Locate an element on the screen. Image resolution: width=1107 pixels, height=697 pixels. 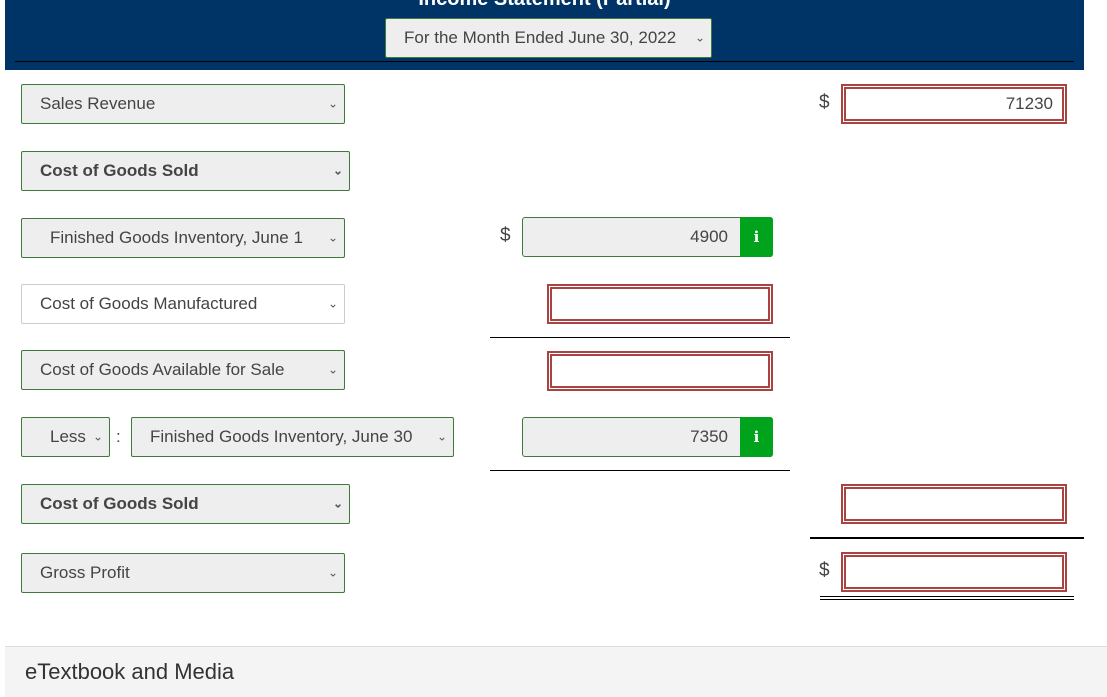
sales-revenue-input: 71230 is located at coordinates (954, 104).